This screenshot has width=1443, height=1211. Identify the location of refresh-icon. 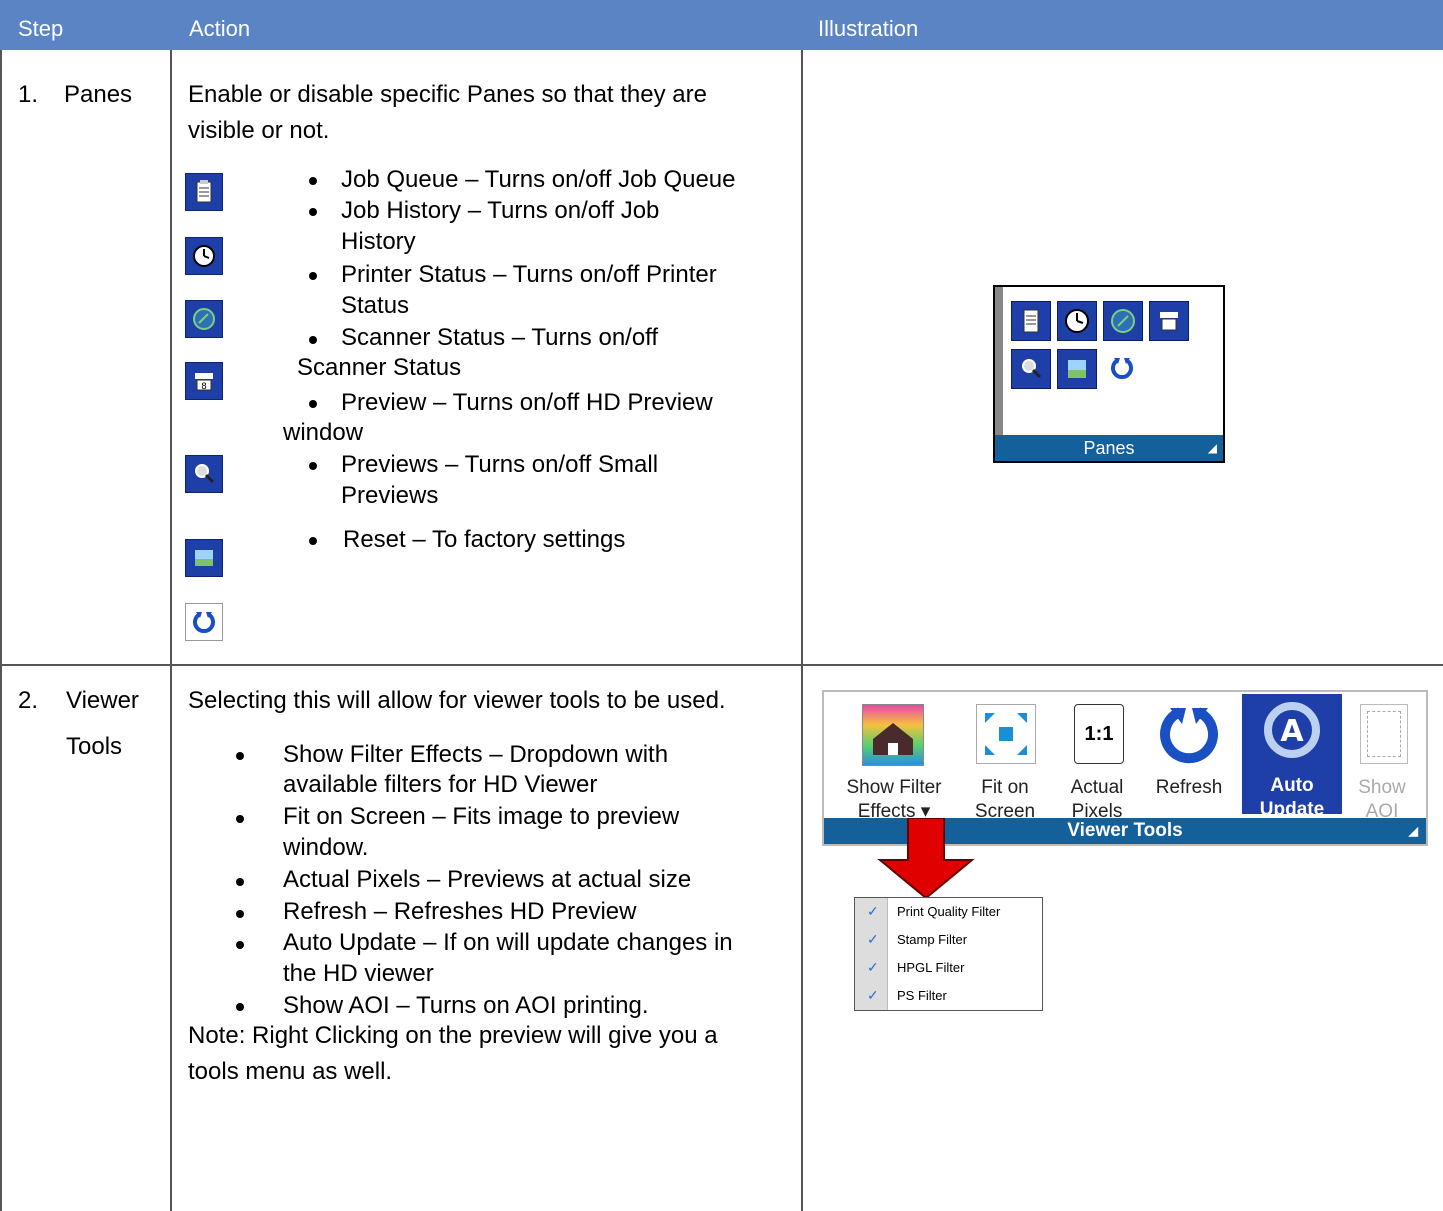
(1189, 734).